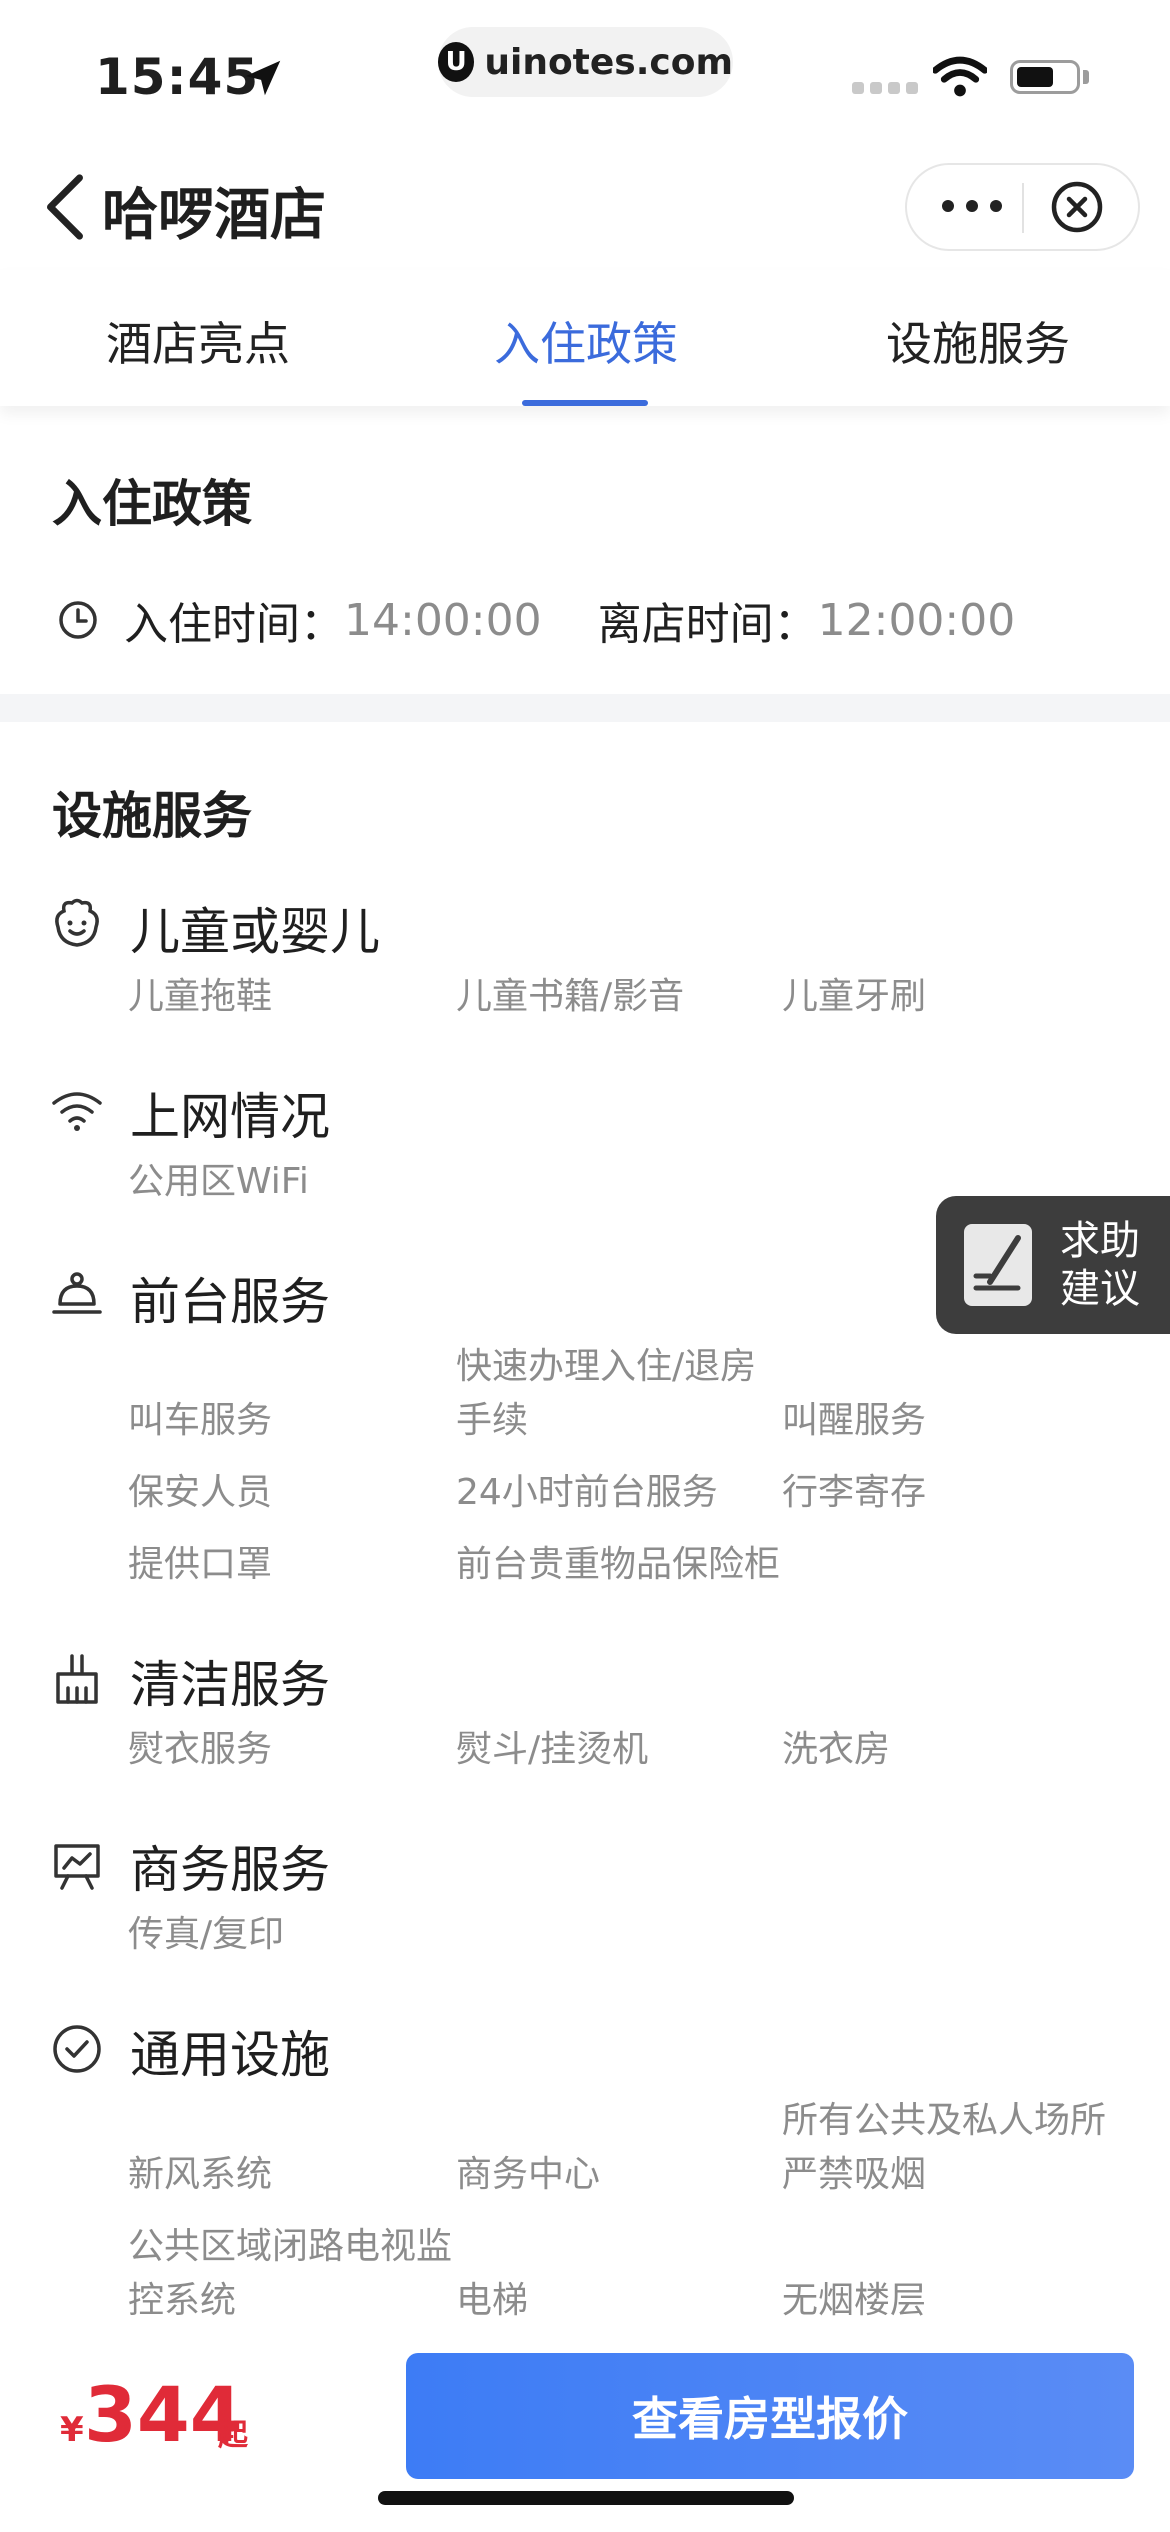 Image resolution: width=1170 pixels, height=2532 pixels. Describe the element at coordinates (608, 62) in the screenshot. I see `url-text: uinotes.com` at that location.